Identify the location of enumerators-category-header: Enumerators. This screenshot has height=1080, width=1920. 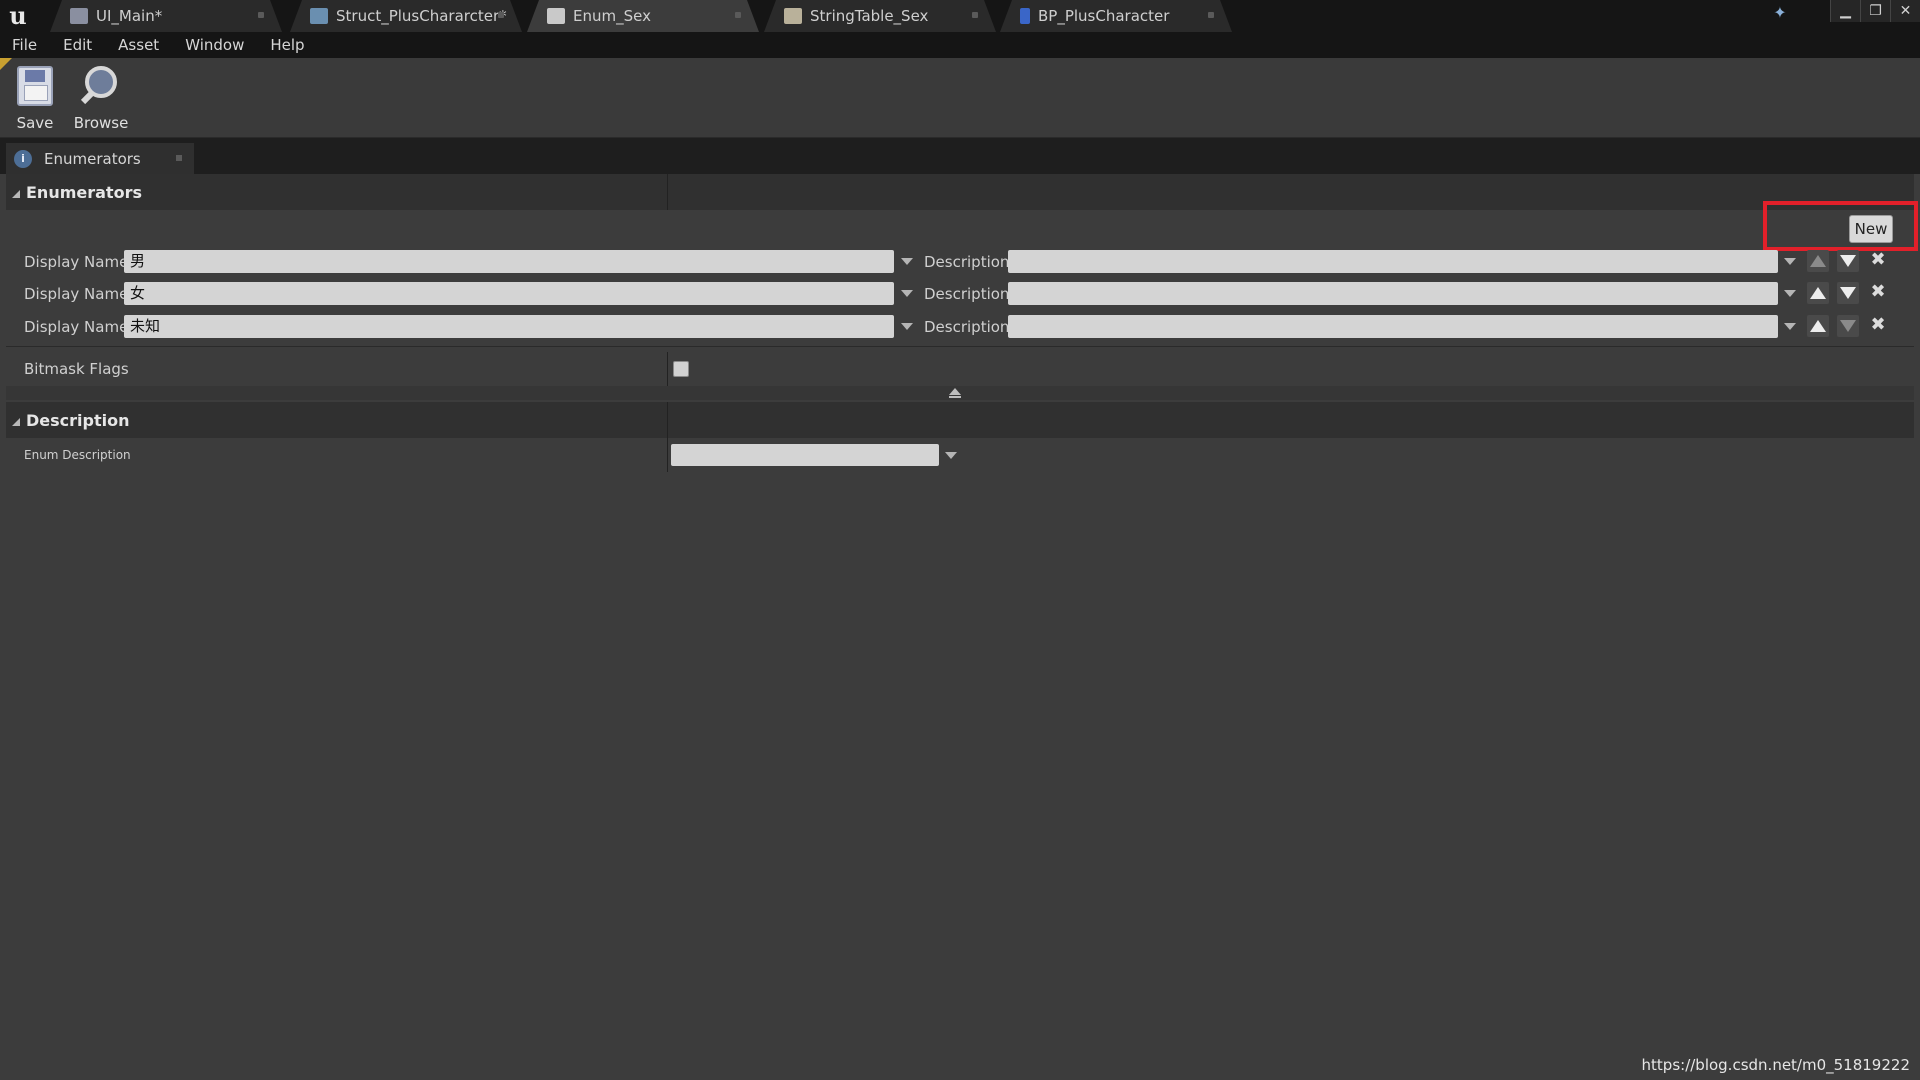
(960, 192).